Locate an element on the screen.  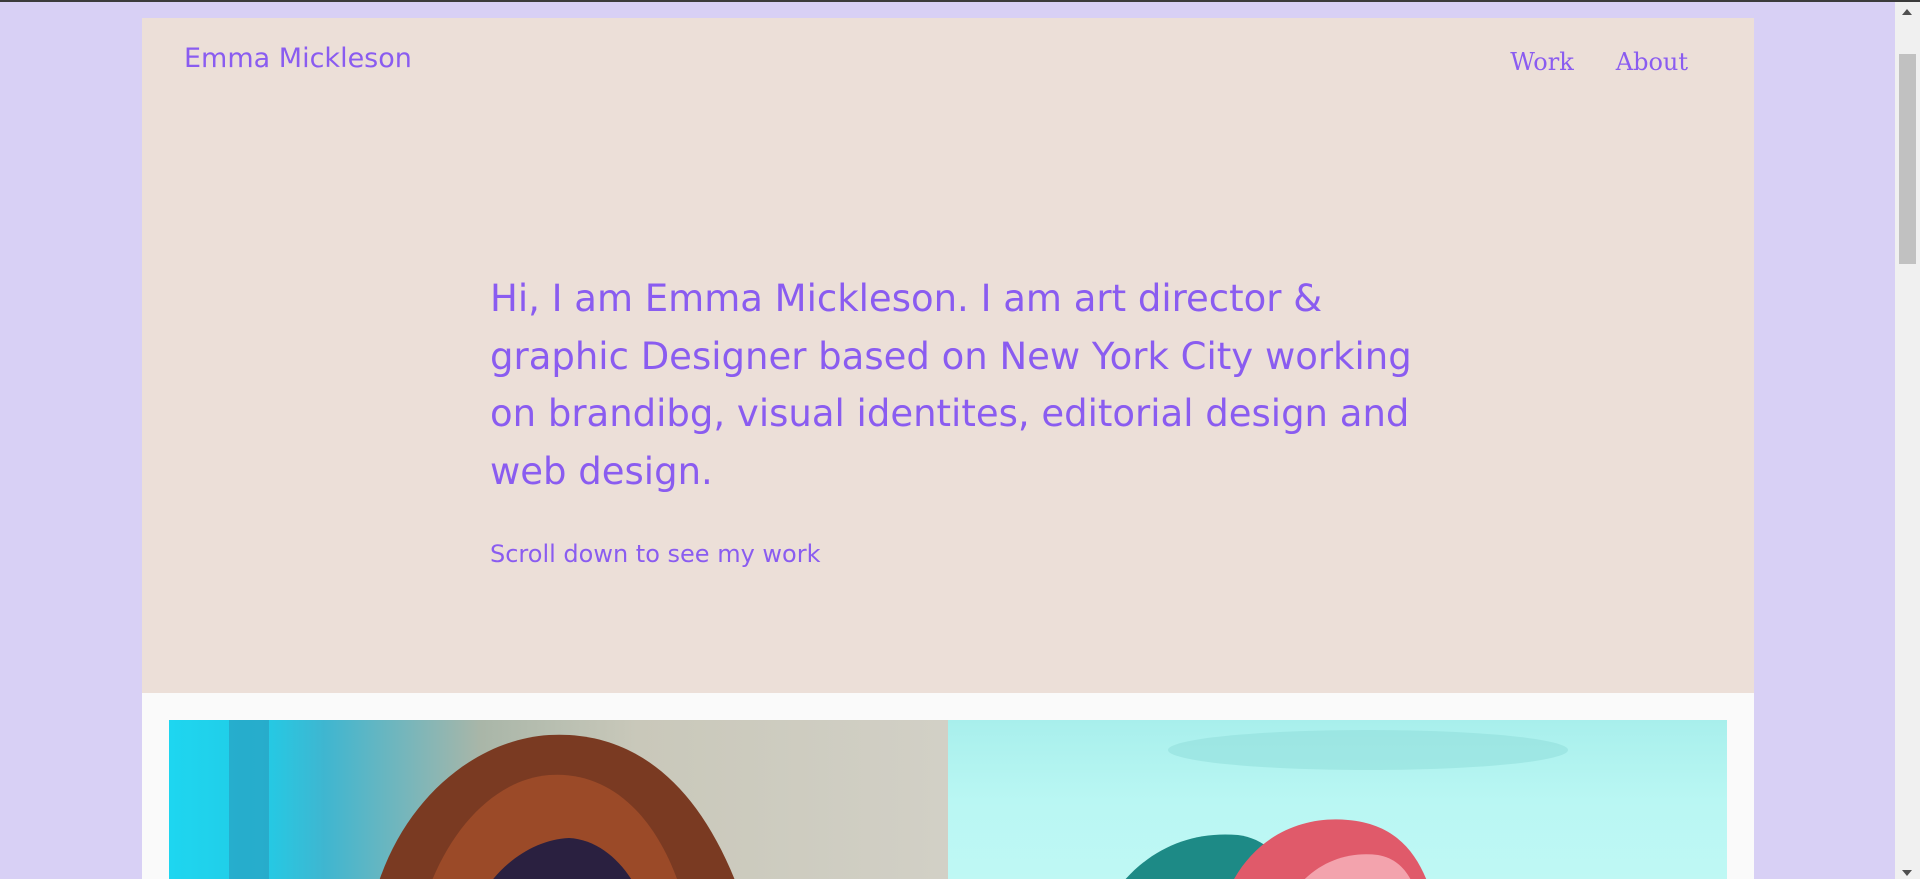
scrollbar-thumb is located at coordinates (1907, 159).